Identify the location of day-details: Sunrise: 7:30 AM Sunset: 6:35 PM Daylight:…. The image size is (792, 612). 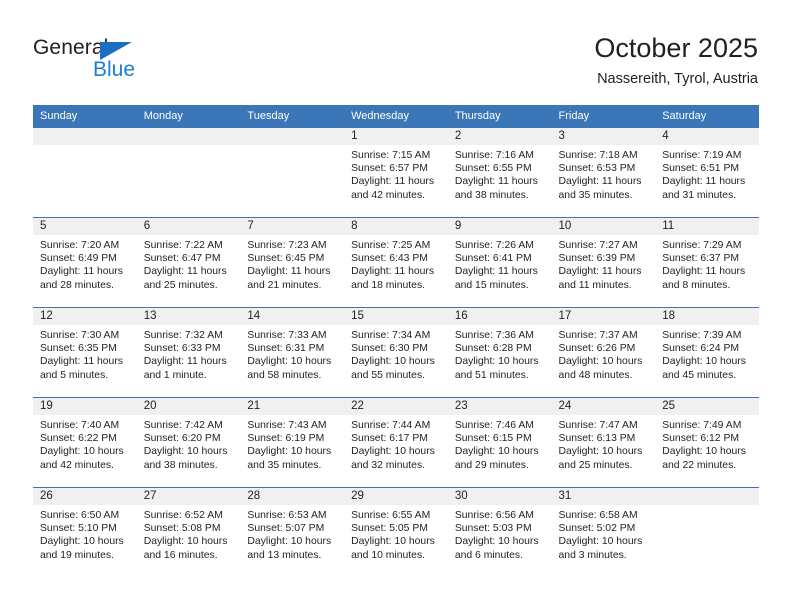
(85, 353).